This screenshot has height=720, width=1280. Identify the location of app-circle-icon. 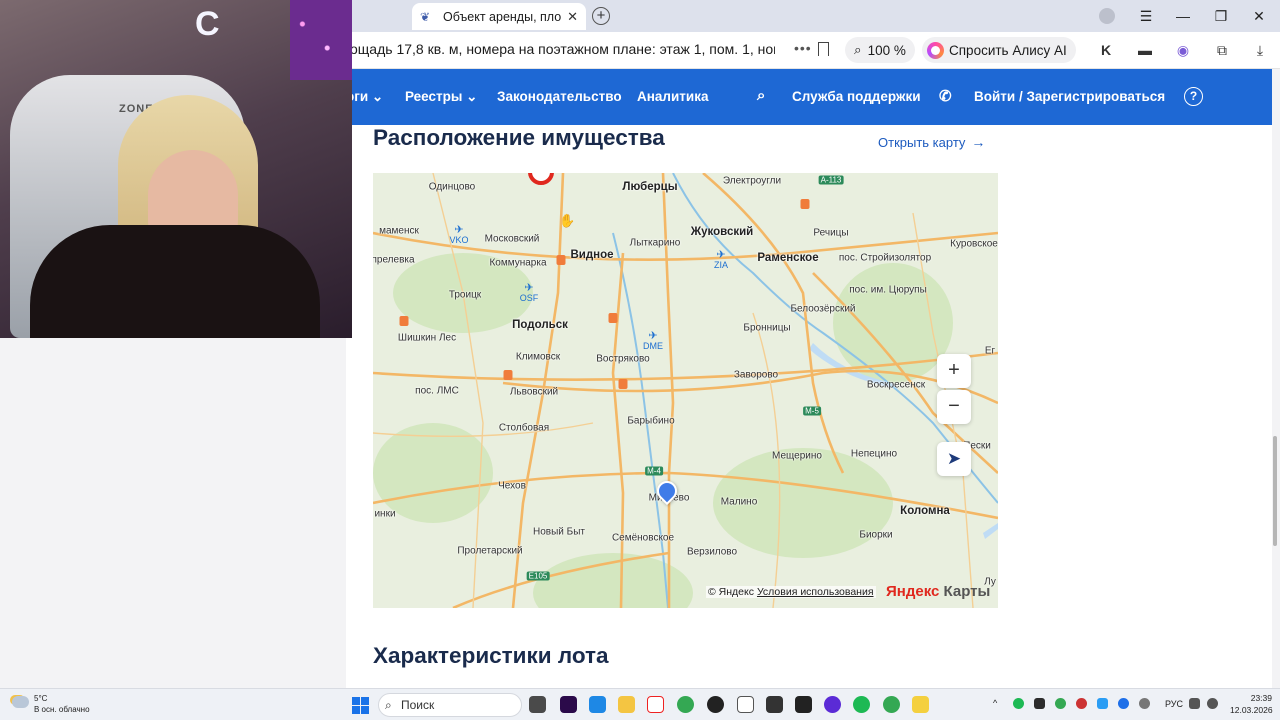
(832, 704).